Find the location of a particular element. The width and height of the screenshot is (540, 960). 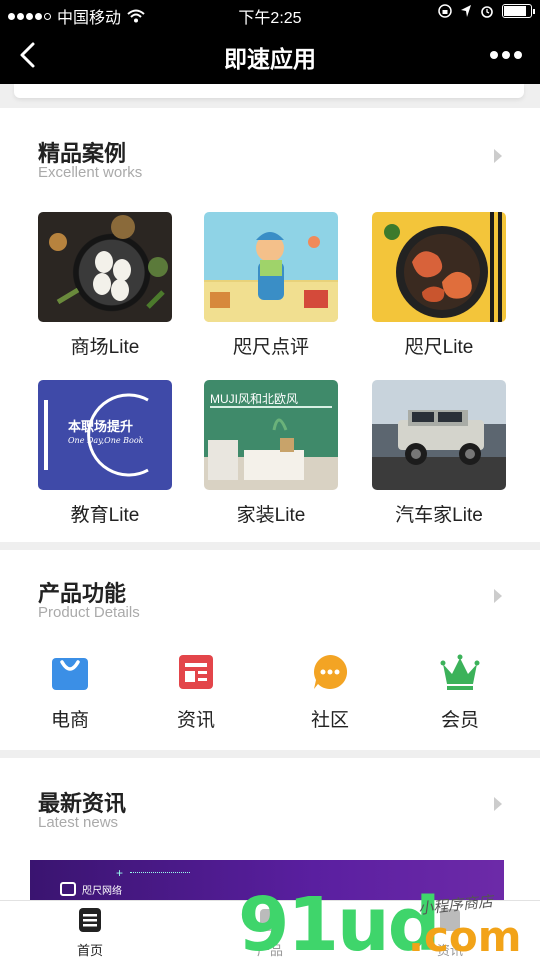

tab-news: 资讯 is located at coordinates (450, 933).